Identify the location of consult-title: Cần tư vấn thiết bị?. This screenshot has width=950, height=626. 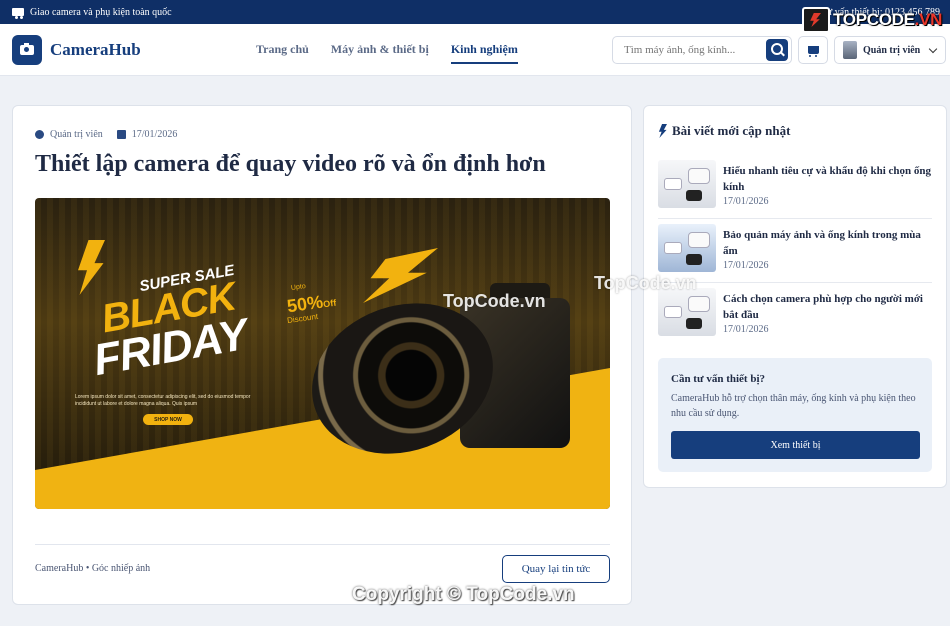
(718, 379).